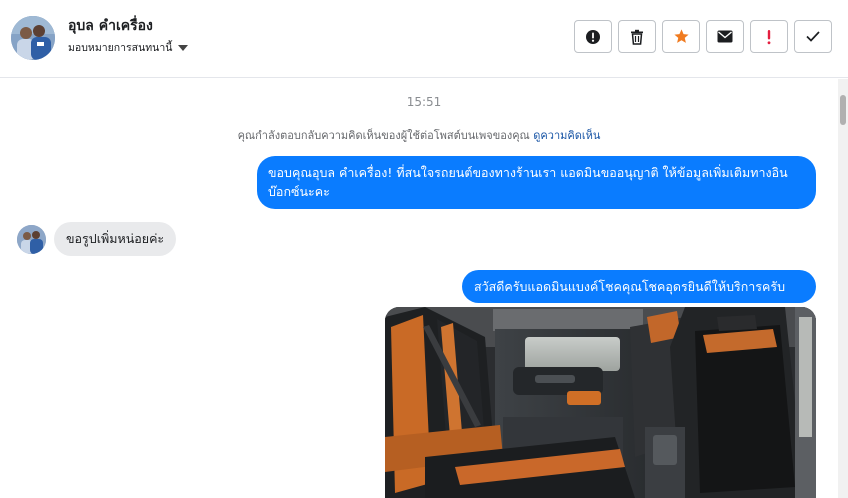  Describe the element at coordinates (31, 239) in the screenshot. I see `sender-avatar` at that location.